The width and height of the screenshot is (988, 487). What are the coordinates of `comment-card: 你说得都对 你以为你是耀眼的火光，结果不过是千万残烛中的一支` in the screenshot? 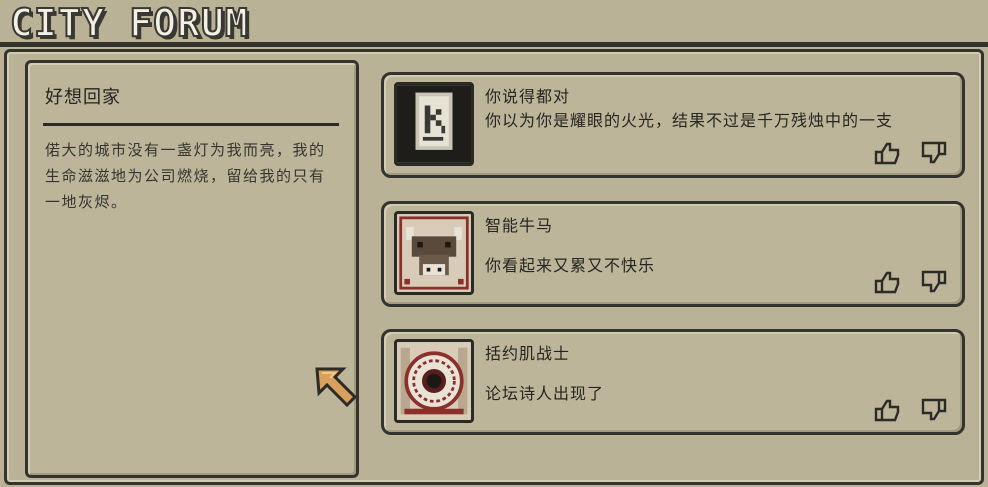 It's located at (673, 125).